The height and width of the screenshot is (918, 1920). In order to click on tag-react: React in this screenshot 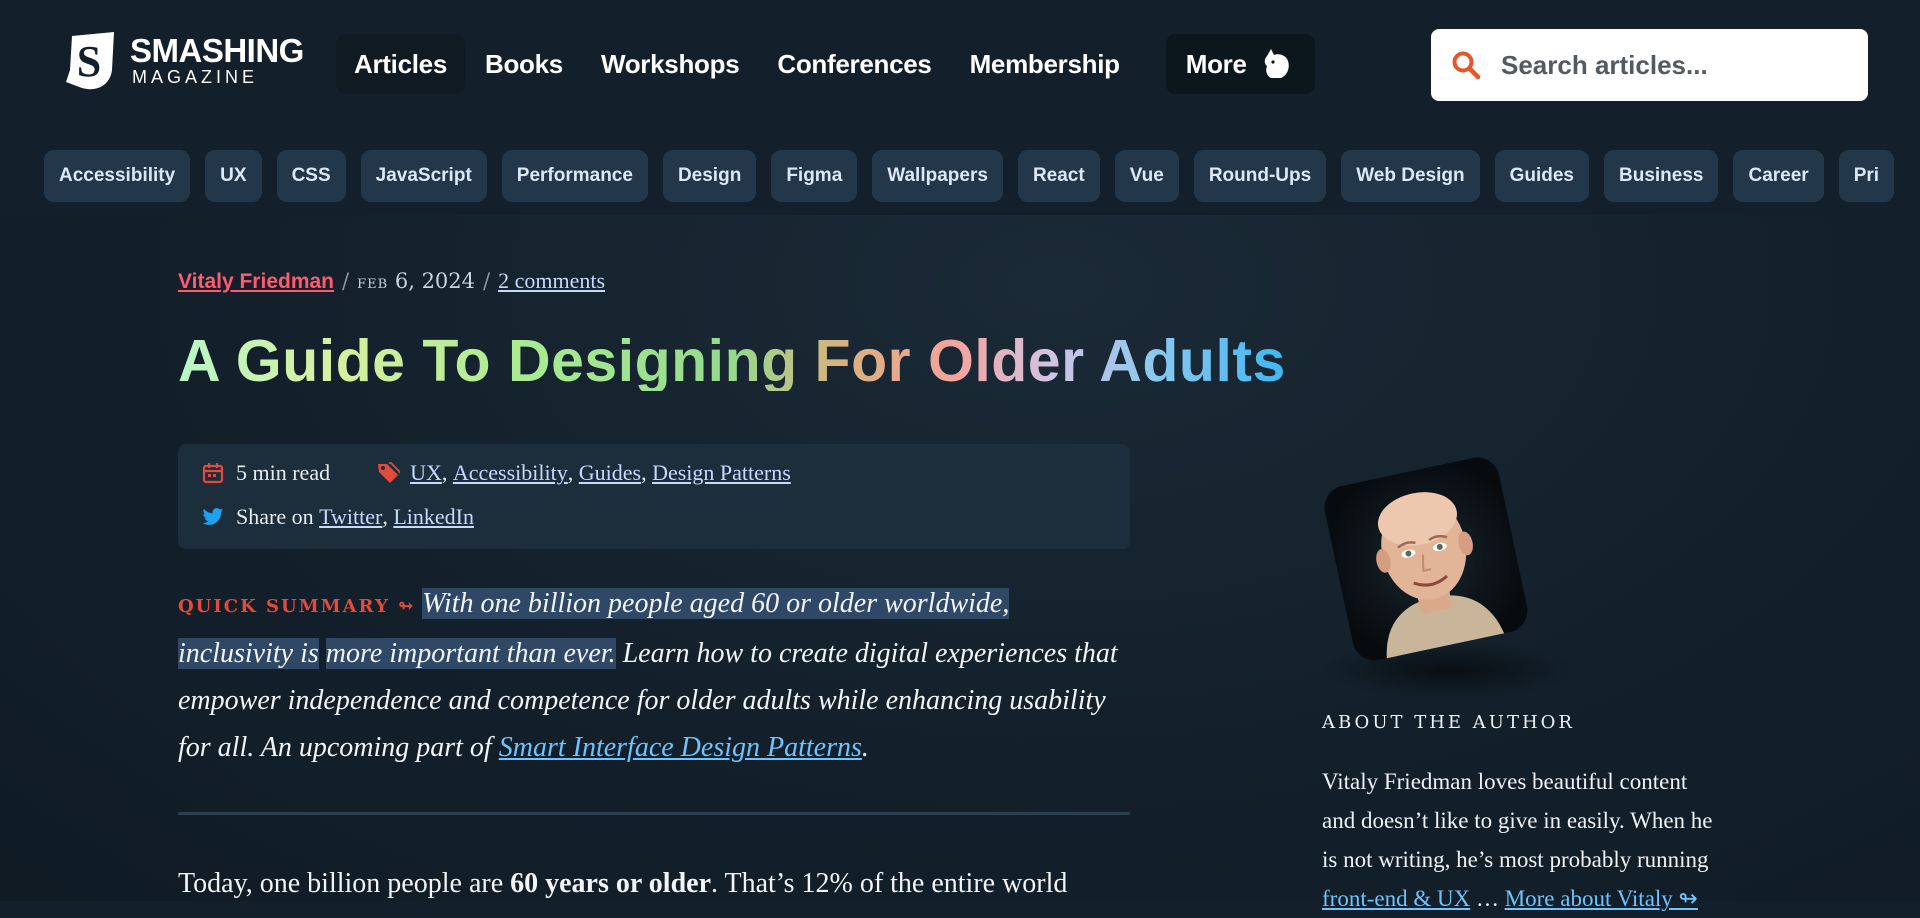, I will do `click(1058, 176)`.